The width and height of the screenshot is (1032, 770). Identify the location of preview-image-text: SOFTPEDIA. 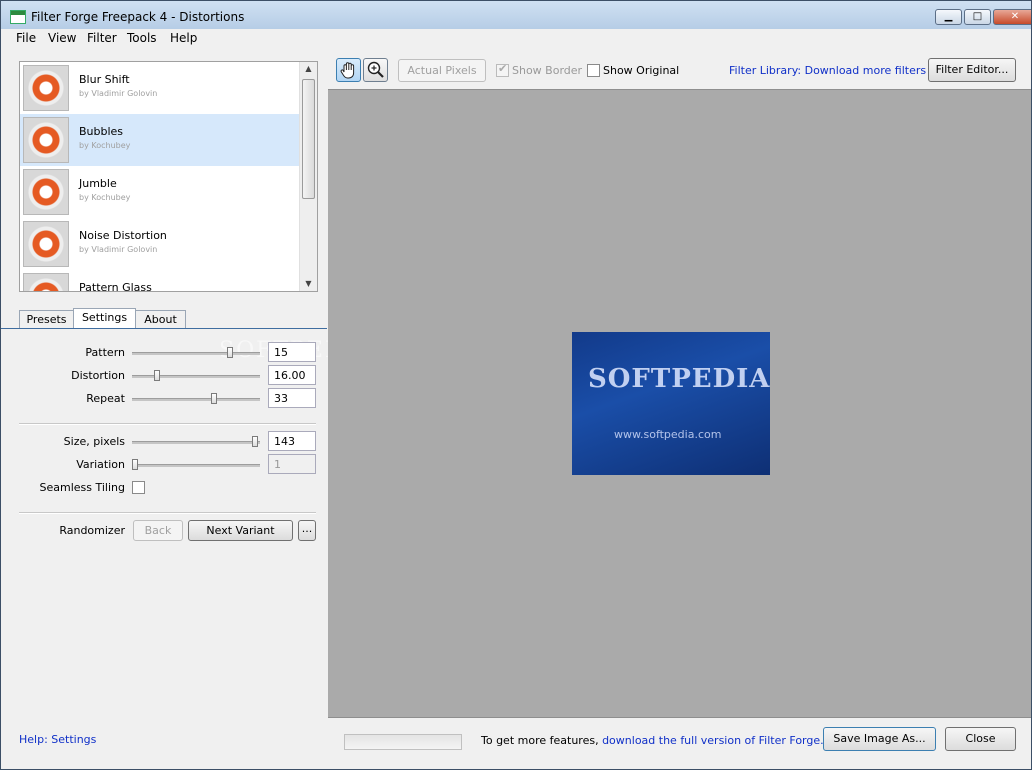
(679, 379).